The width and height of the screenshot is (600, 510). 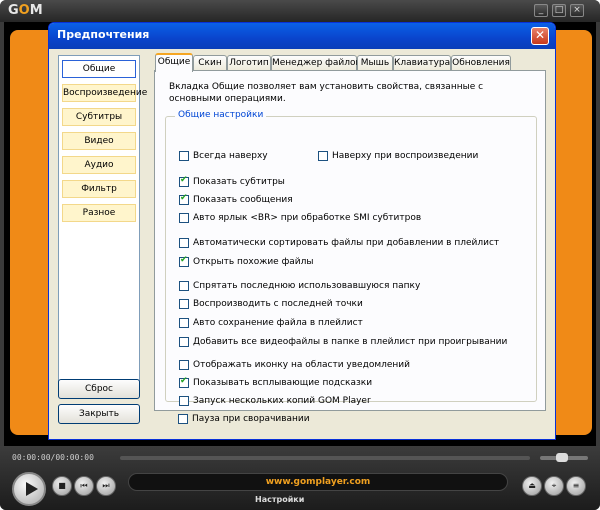 I want to click on reset-button: Сброс, so click(x=99, y=389).